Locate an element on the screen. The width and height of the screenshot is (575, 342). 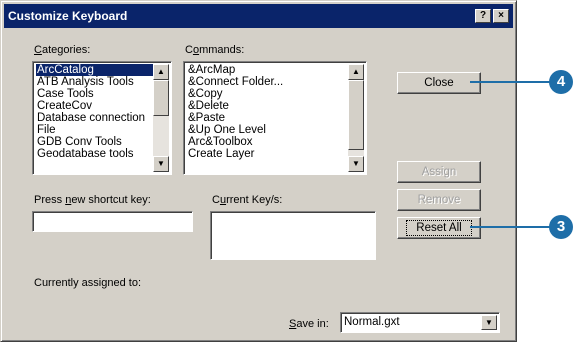
title-bar: Customize Keyboard is located at coordinates (258, 16).